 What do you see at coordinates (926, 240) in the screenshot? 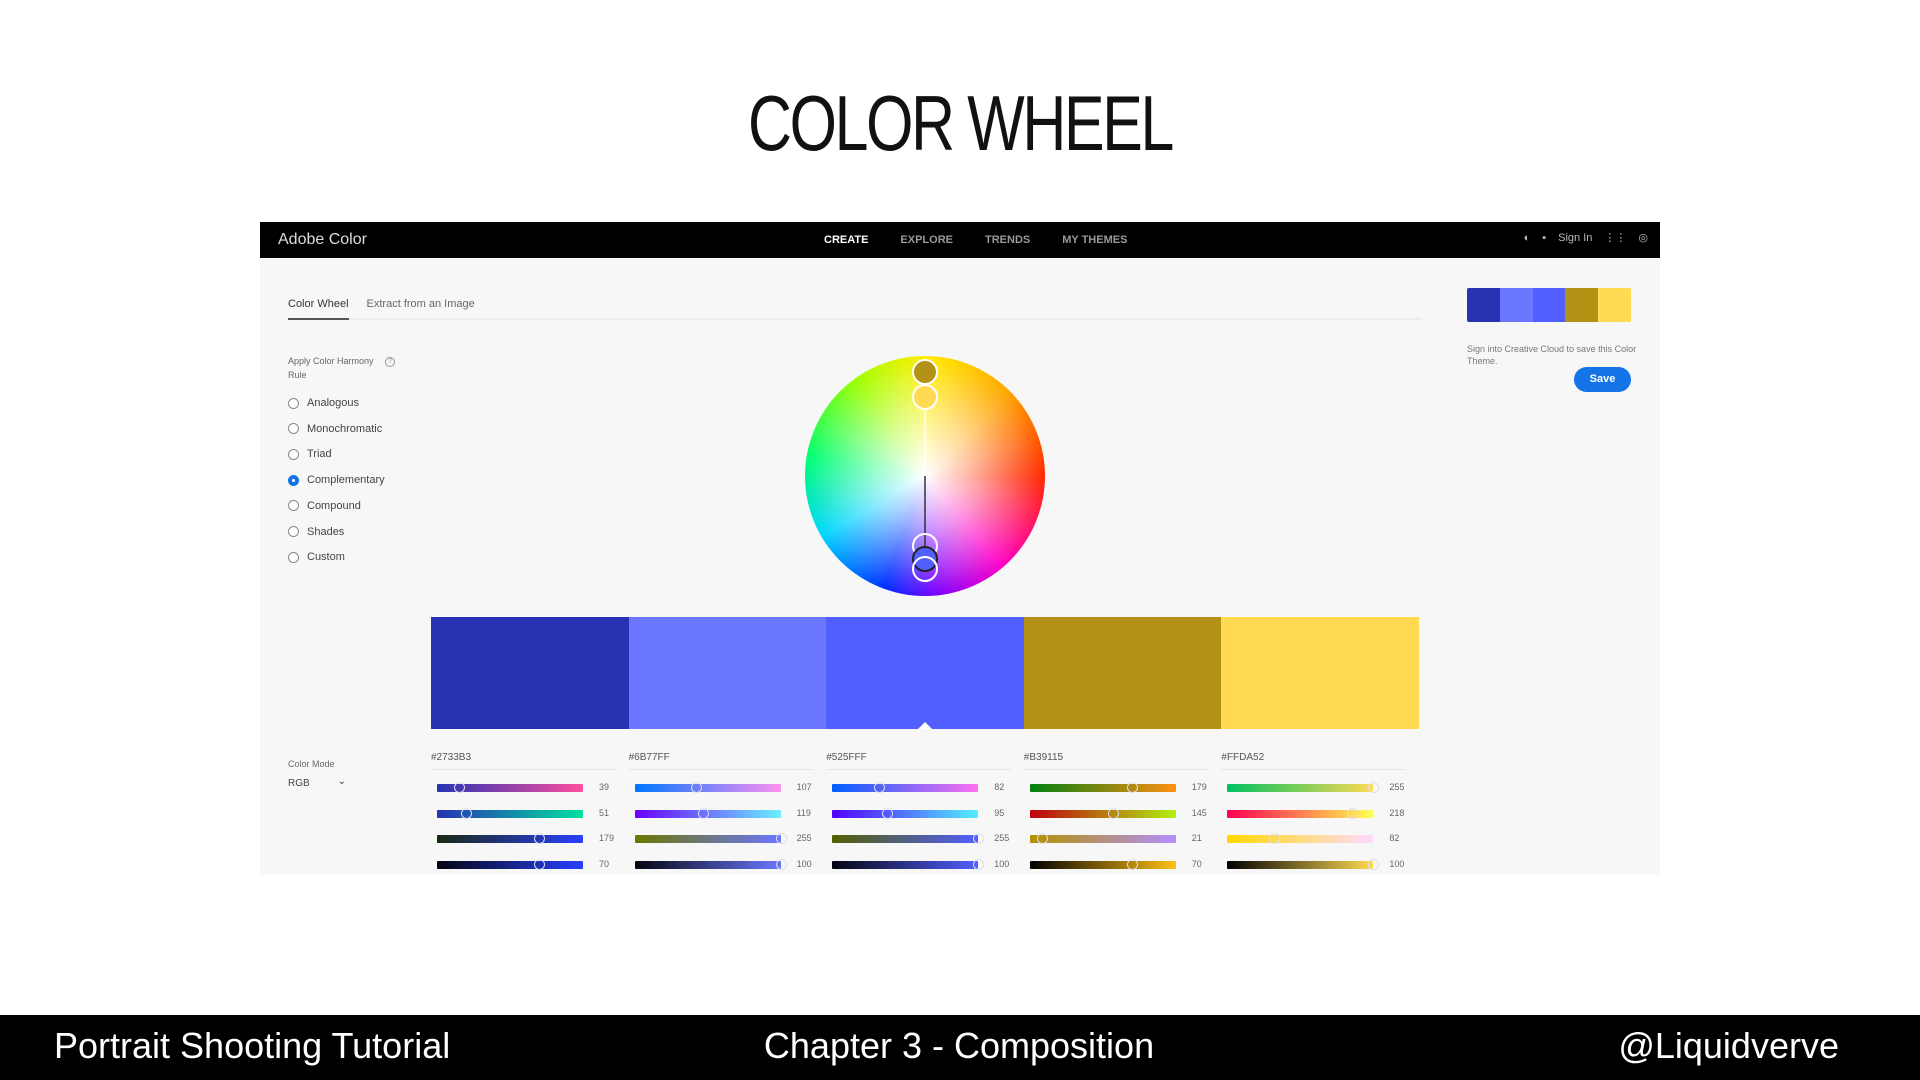
I see `nav-explore: EXPLORE` at bounding box center [926, 240].